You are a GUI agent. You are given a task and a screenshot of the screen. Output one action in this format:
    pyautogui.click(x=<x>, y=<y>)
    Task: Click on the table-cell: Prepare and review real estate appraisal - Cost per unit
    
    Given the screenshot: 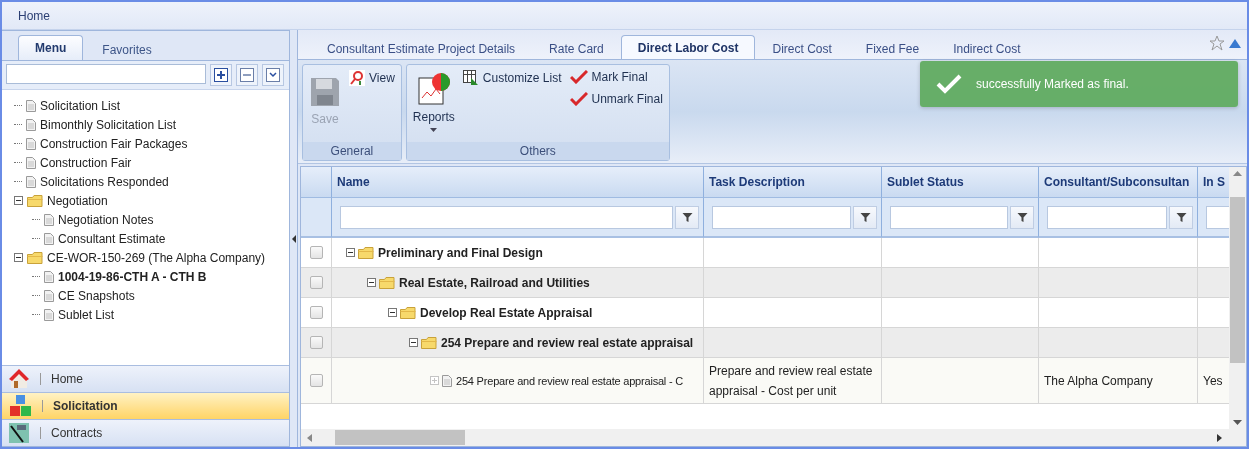 What is the action you would take?
    pyautogui.click(x=793, y=381)
    